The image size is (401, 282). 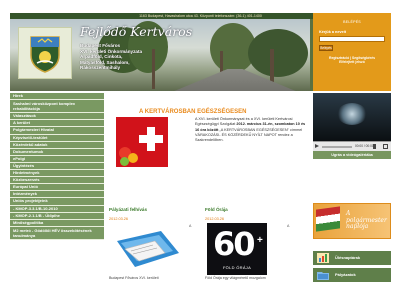 I want to click on forgot-password-link: Elfelejtett jelszó, so click(x=352, y=62).